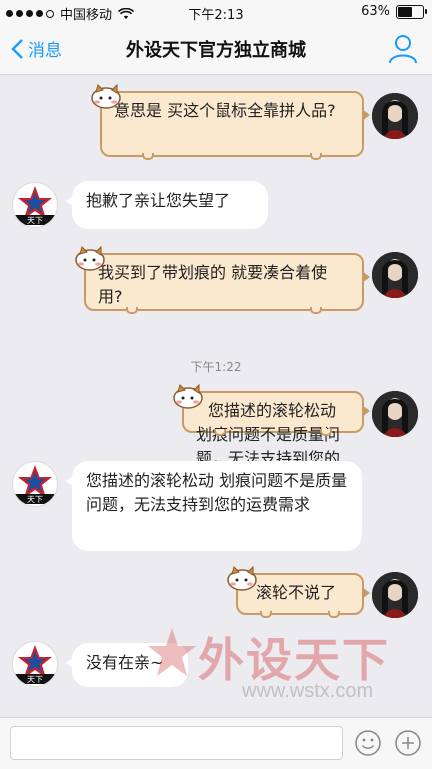 The height and width of the screenshot is (769, 432). I want to click on message-text: 没有在亲~, so click(125, 662).